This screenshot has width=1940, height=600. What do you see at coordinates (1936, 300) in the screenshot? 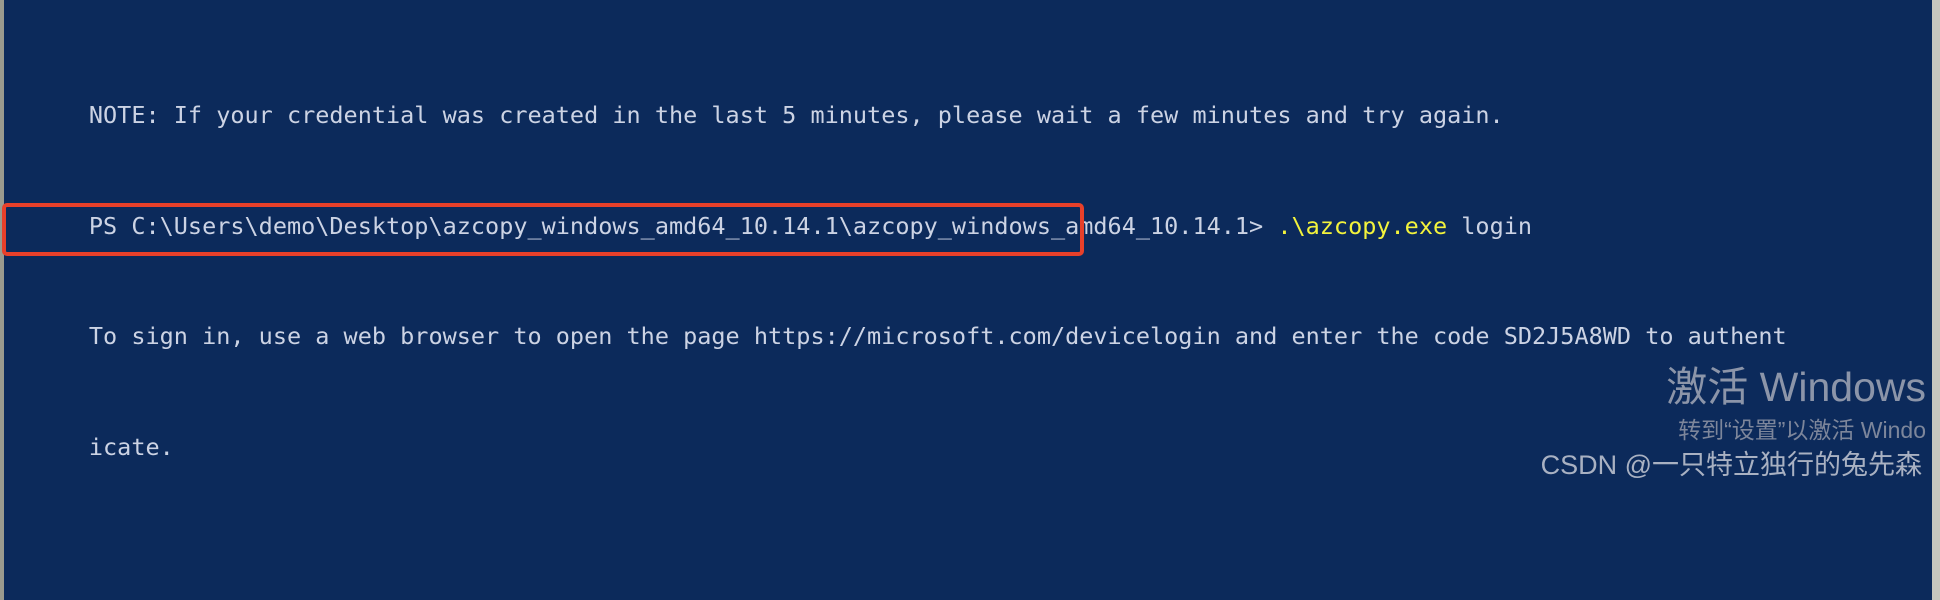
I see `window-right-edge` at bounding box center [1936, 300].